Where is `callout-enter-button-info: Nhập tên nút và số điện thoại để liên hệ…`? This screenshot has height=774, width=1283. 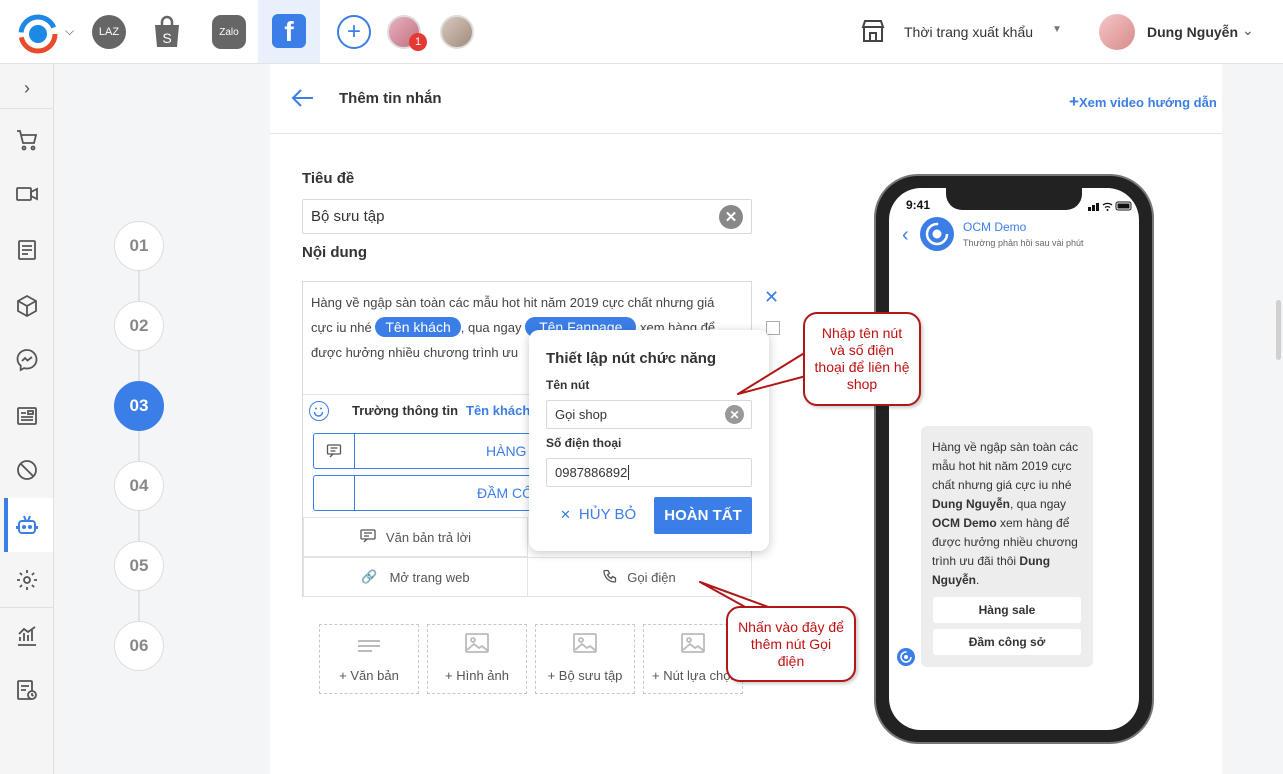
callout-enter-button-info: Nhập tên nút và số điện thoại để liên hệ… is located at coordinates (862, 359).